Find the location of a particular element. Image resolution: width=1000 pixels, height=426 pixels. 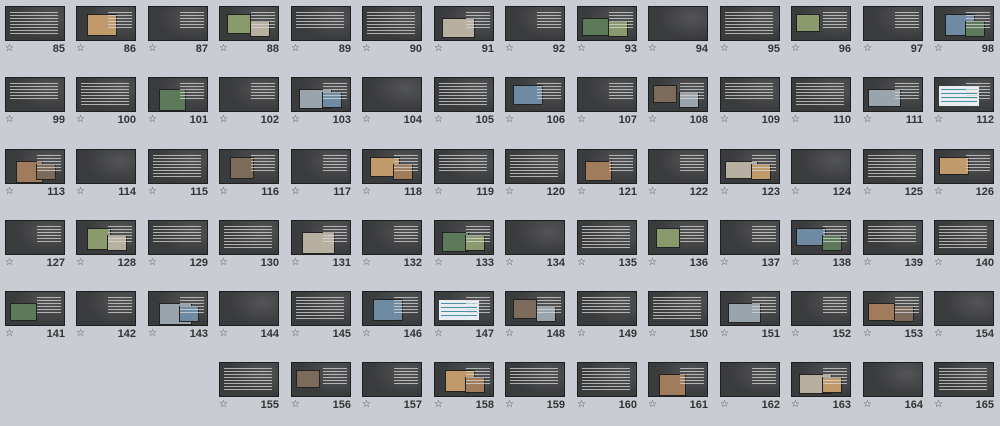

slide-102: ☆ 102 is located at coordinates (249, 101).